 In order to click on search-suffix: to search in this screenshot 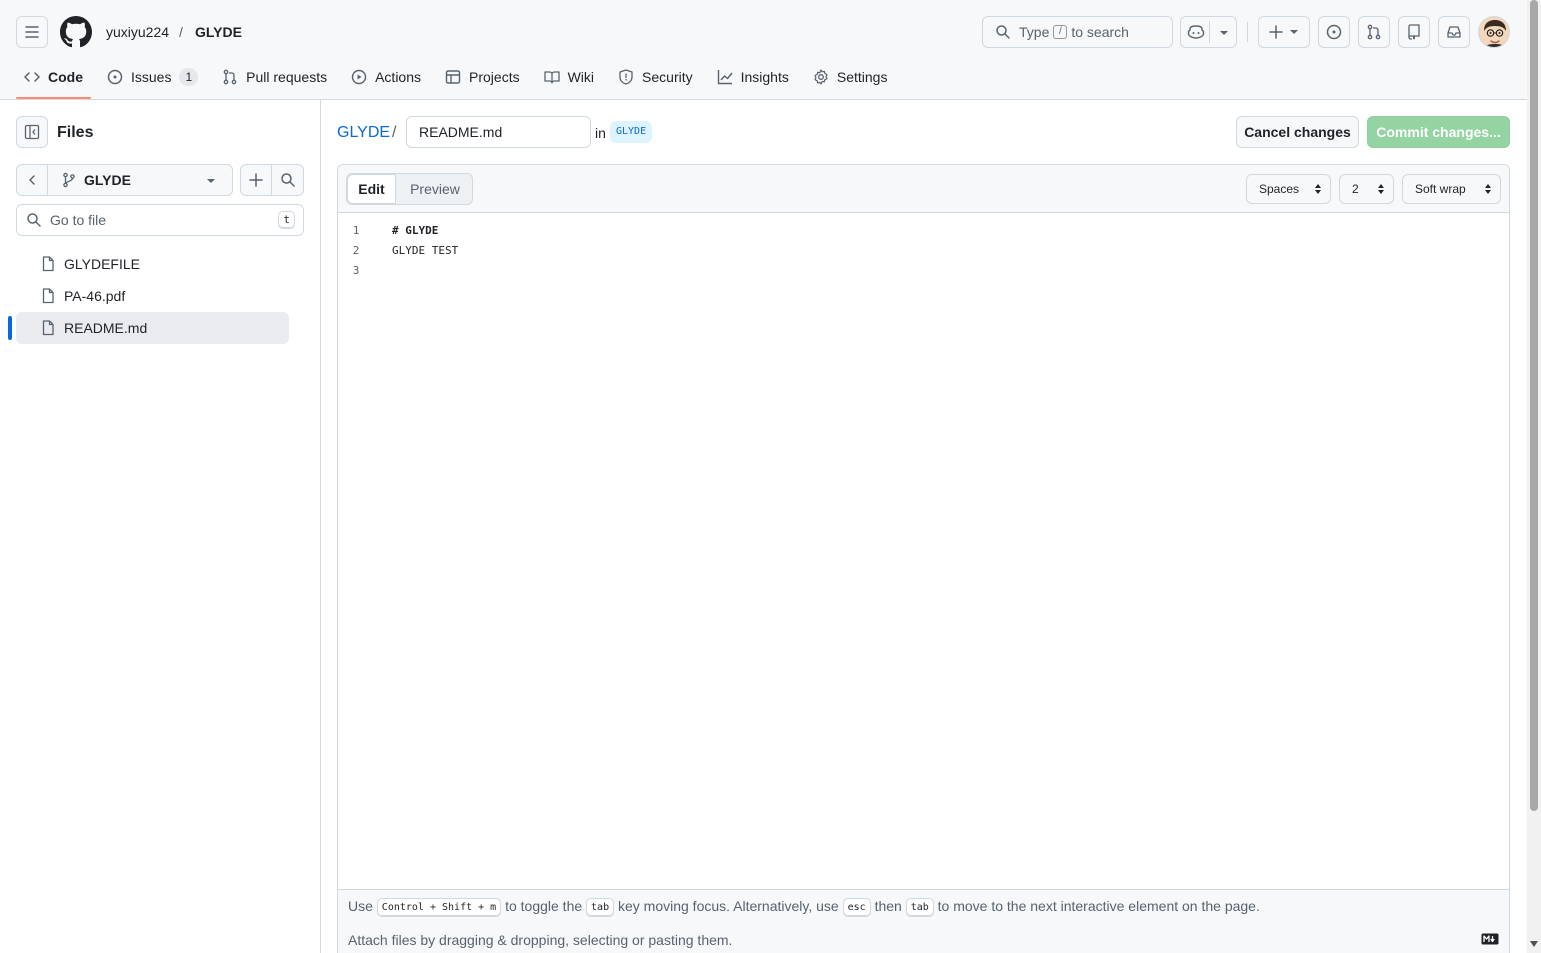, I will do `click(1100, 32)`.